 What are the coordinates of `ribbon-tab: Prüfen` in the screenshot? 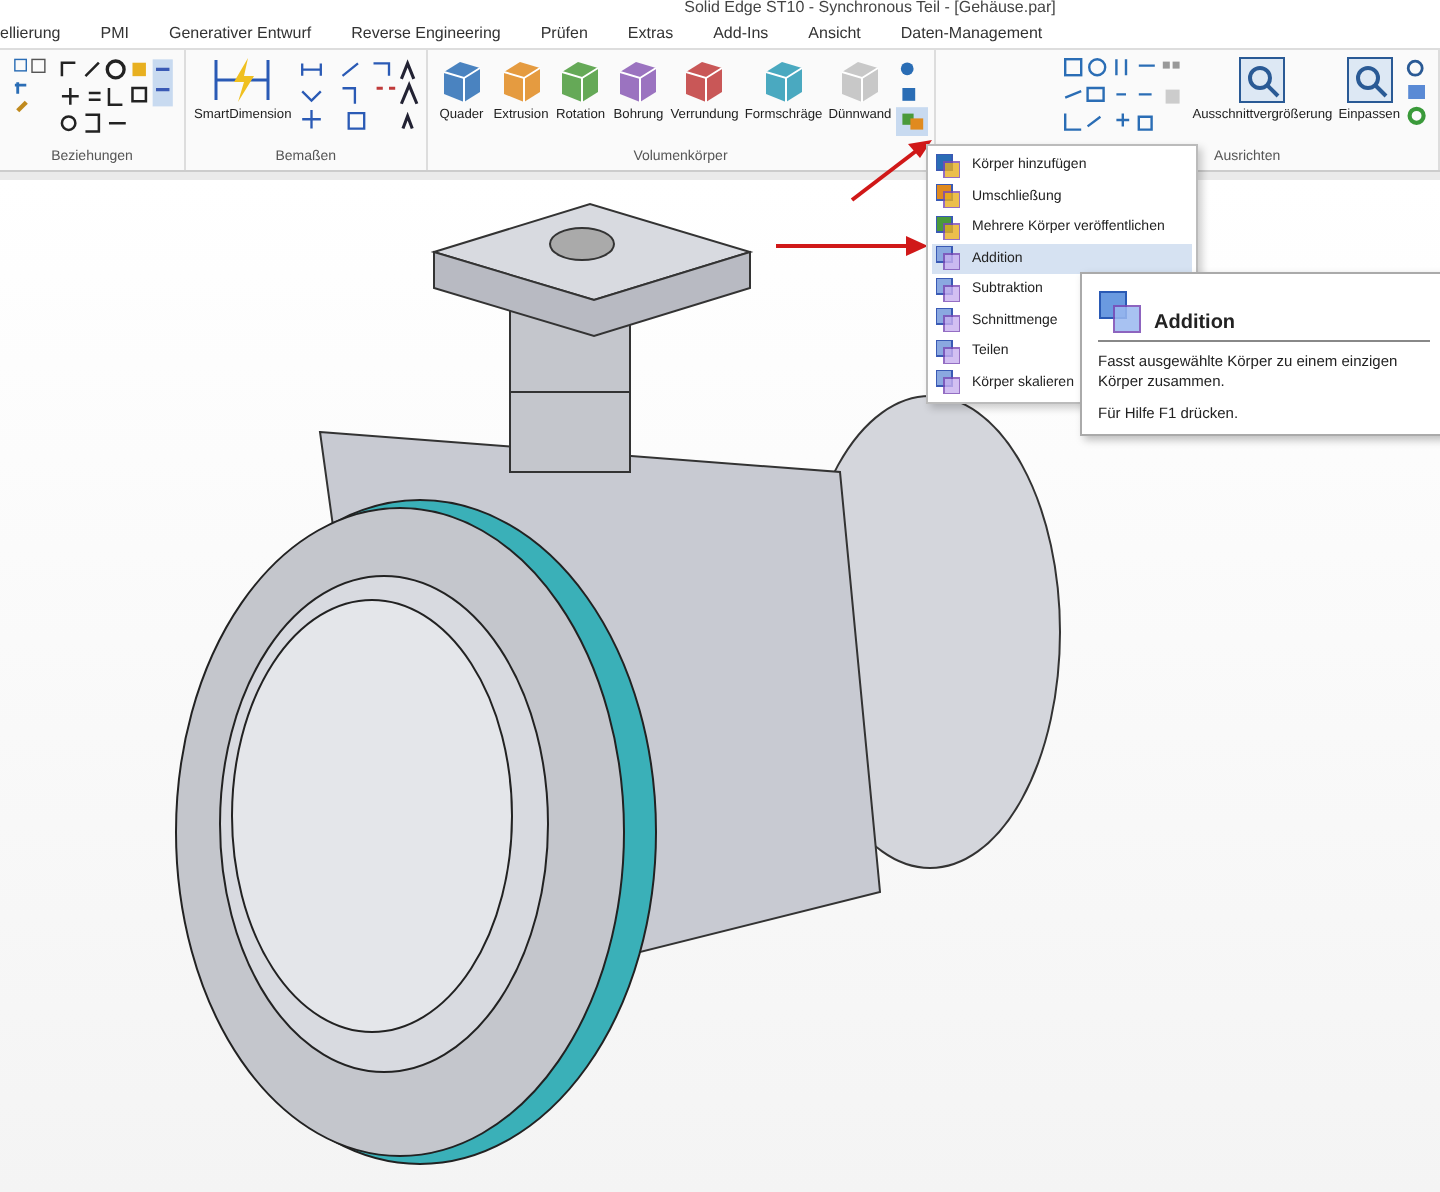 It's located at (564, 32).